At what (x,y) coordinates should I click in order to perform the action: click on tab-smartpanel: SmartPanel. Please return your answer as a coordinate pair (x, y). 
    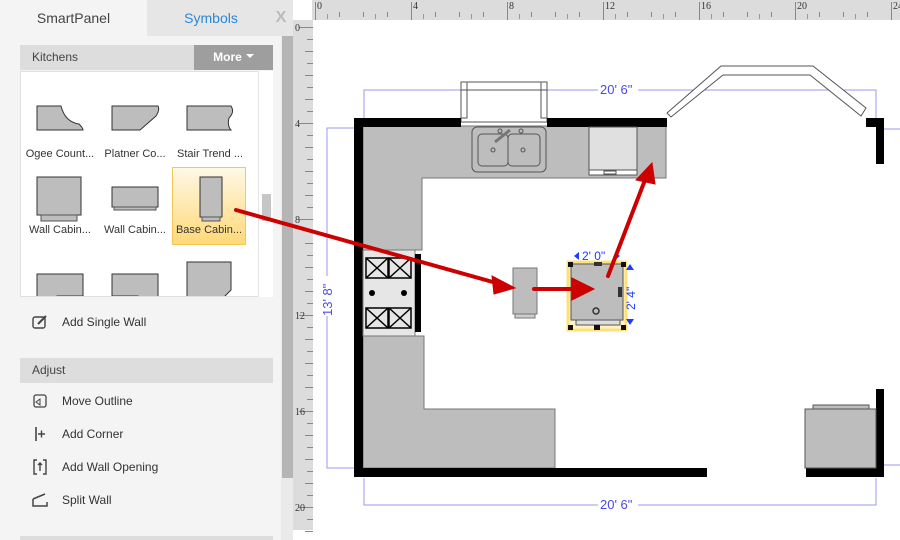
    Looking at the image, I should click on (73, 18).